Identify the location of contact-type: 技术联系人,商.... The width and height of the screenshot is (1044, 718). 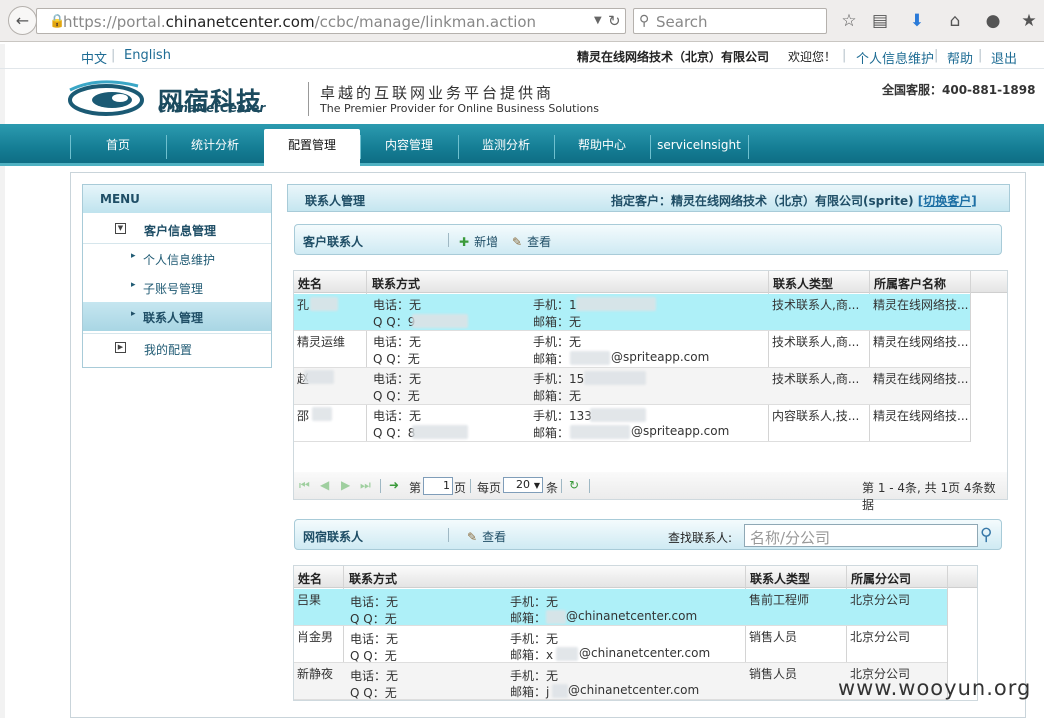
(816, 342).